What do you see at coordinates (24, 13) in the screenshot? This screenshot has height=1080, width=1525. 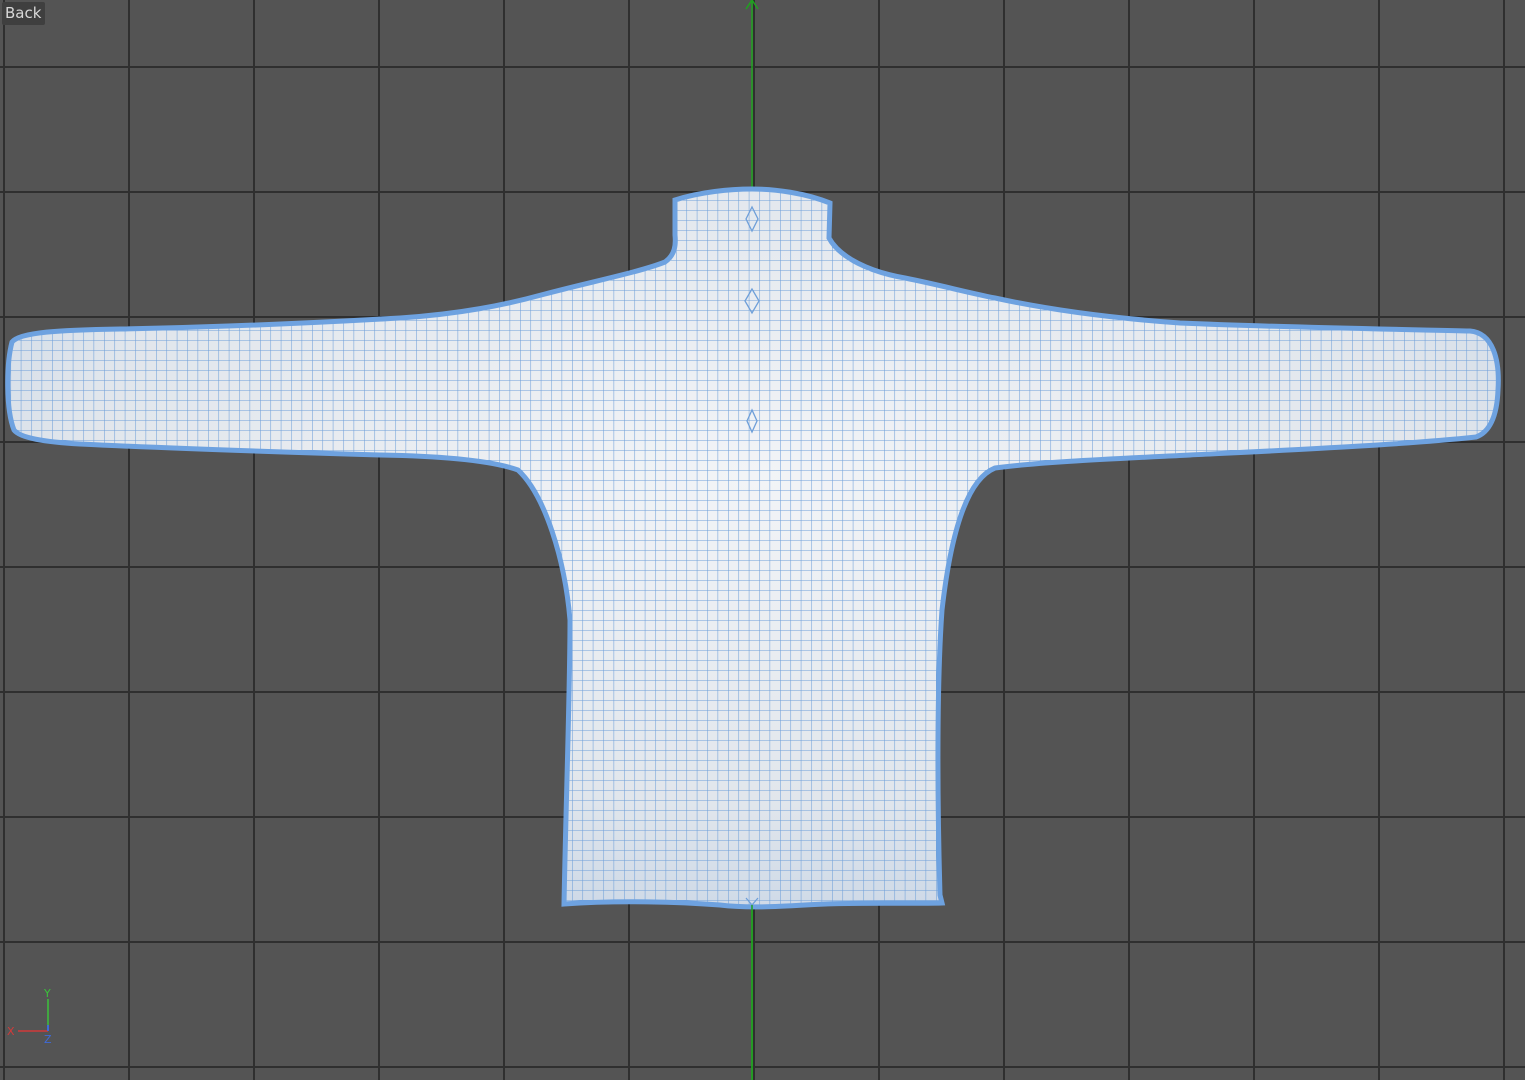 I see `view-name-label: Back` at bounding box center [24, 13].